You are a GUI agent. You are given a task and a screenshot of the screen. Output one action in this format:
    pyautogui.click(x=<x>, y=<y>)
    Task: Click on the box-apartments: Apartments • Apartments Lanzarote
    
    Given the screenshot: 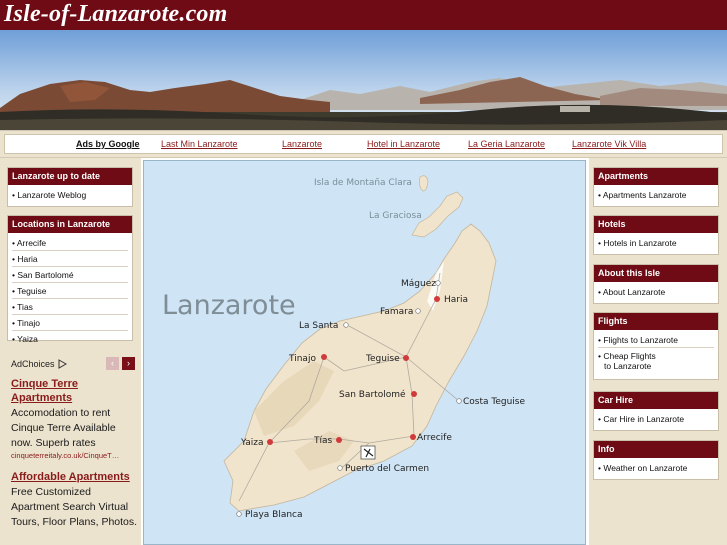 What is the action you would take?
    pyautogui.click(x=656, y=187)
    